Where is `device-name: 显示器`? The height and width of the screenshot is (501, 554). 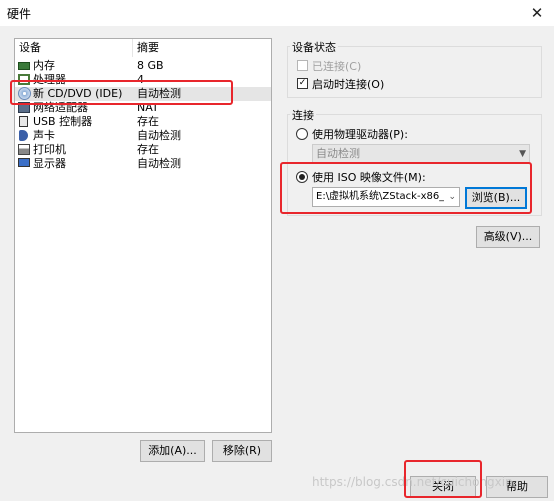 device-name: 显示器 is located at coordinates (49, 163).